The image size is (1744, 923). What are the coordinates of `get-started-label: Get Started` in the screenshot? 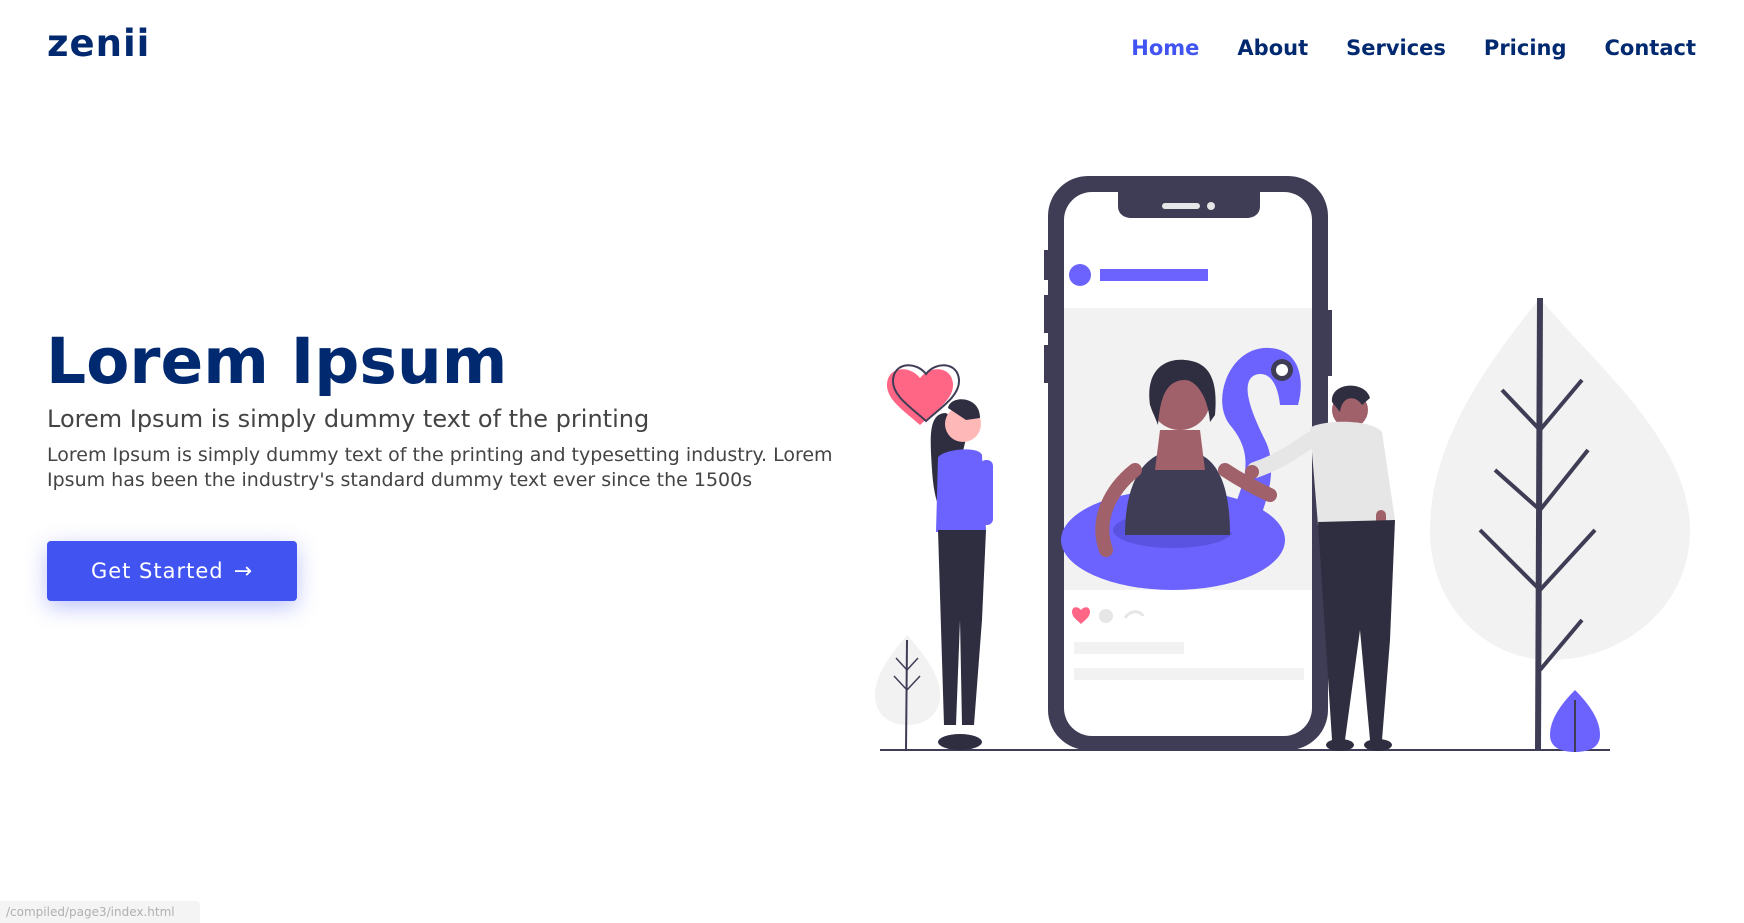 It's located at (157, 571).